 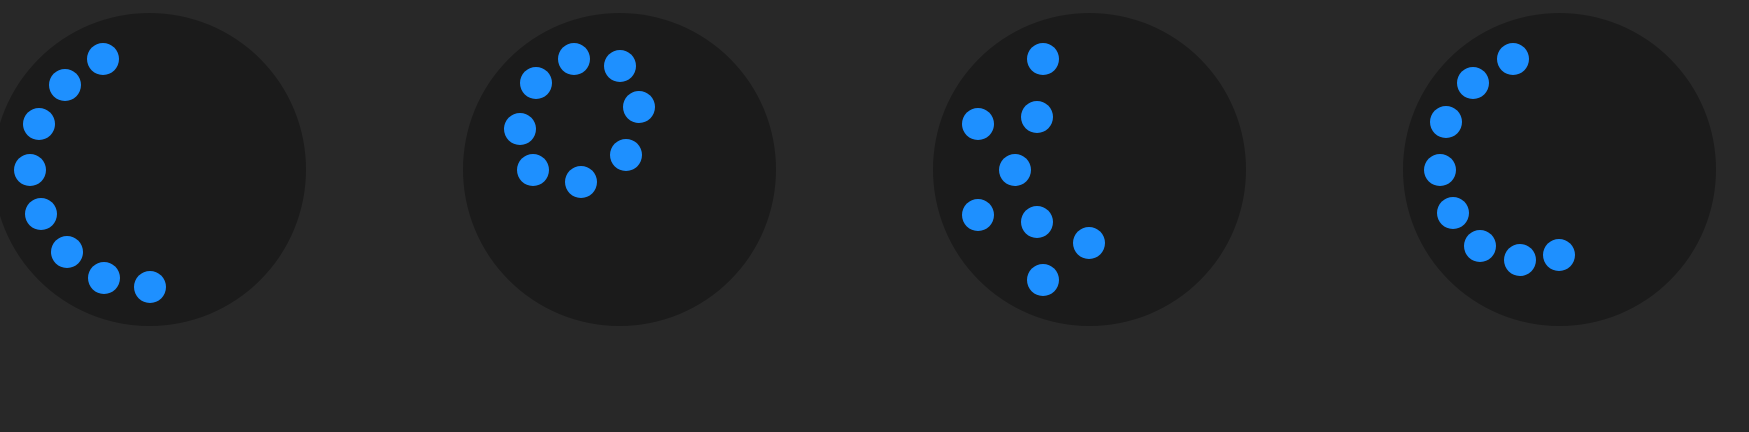 I want to click on spinner-disc, so click(x=1089, y=169).